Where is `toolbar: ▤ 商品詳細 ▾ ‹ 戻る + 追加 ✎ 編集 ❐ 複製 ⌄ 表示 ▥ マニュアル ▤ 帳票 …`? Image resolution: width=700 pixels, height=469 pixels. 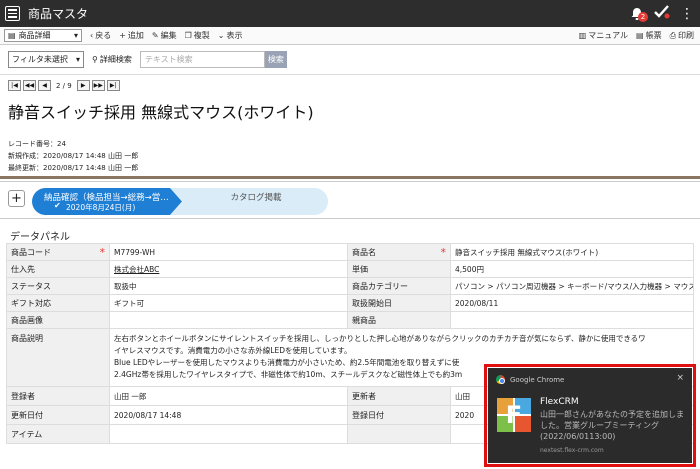
toolbar: ▤ 商品詳細 ▾ ‹ 戻る + 追加 ✎ 編集 ❐ 複製 ⌄ 表示 ▥ マニュアル ▤ 帳票 … is located at coordinates (350, 36).